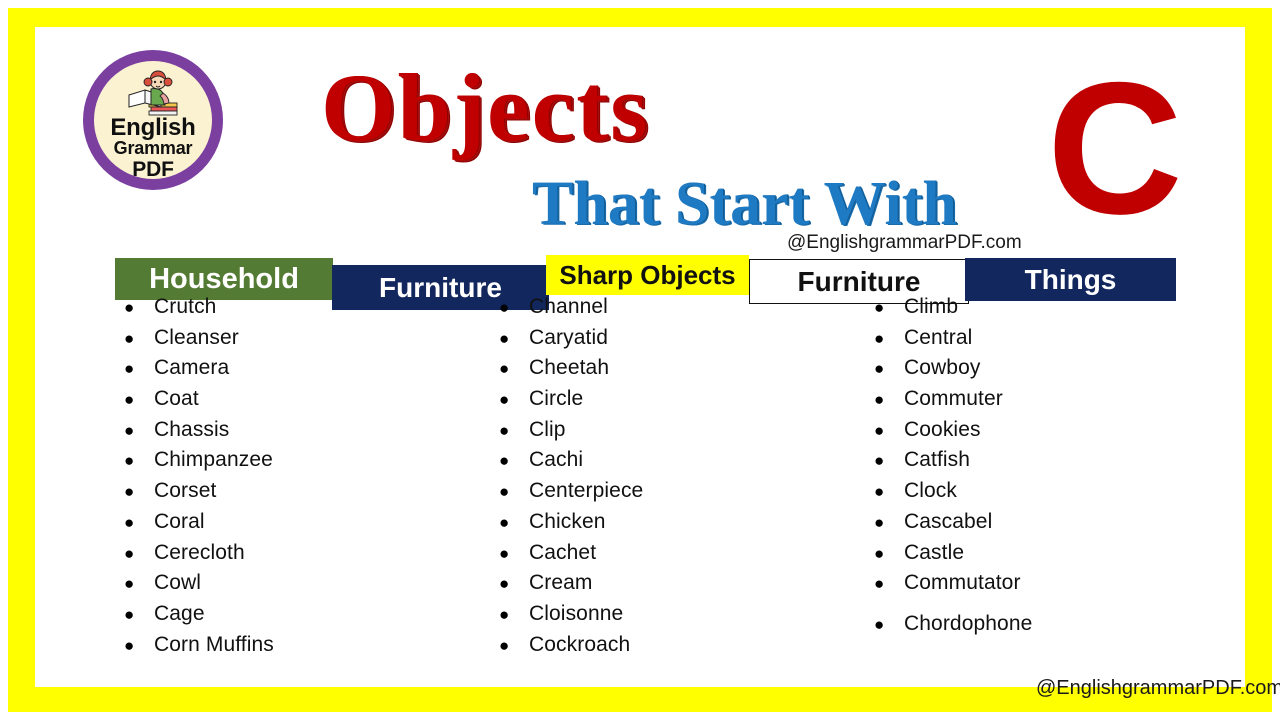 The height and width of the screenshot is (720, 1280). I want to click on list-item: ● Corset, so click(285, 494).